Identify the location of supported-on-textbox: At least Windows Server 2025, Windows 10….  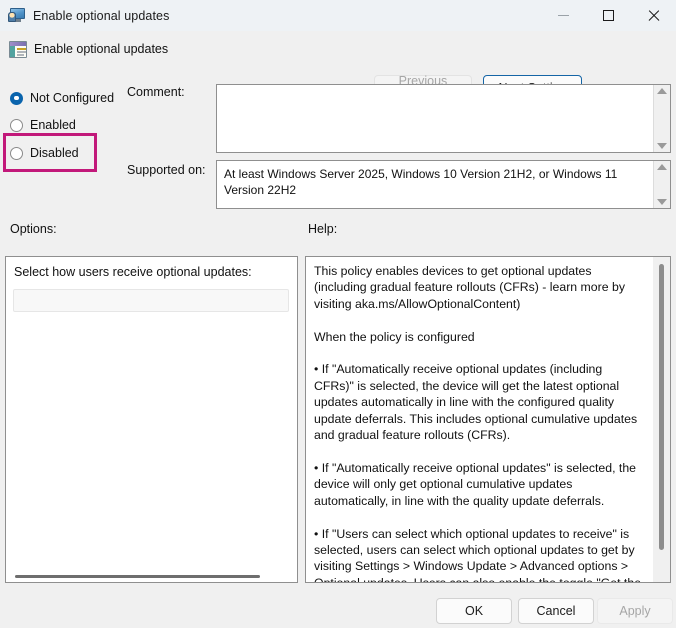
(443, 184).